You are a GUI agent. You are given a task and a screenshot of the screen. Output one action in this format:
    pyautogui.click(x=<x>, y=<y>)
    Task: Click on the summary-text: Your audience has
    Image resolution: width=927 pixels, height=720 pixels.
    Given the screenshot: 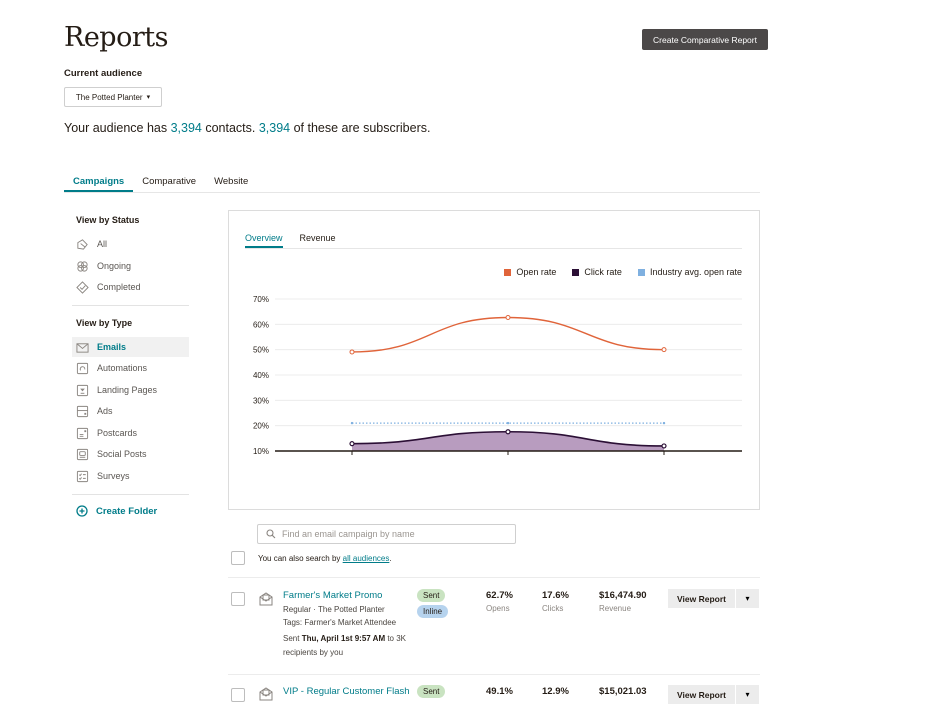 What is the action you would take?
    pyautogui.click(x=117, y=128)
    